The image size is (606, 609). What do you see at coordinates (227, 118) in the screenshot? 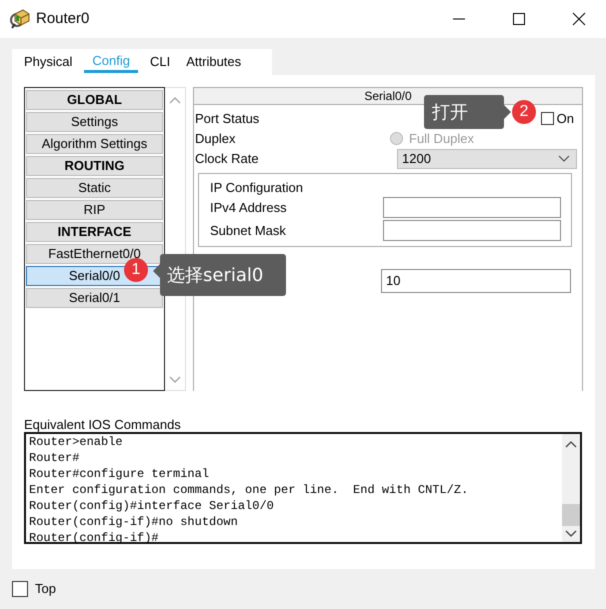
I see `field-label: Port Status` at bounding box center [227, 118].